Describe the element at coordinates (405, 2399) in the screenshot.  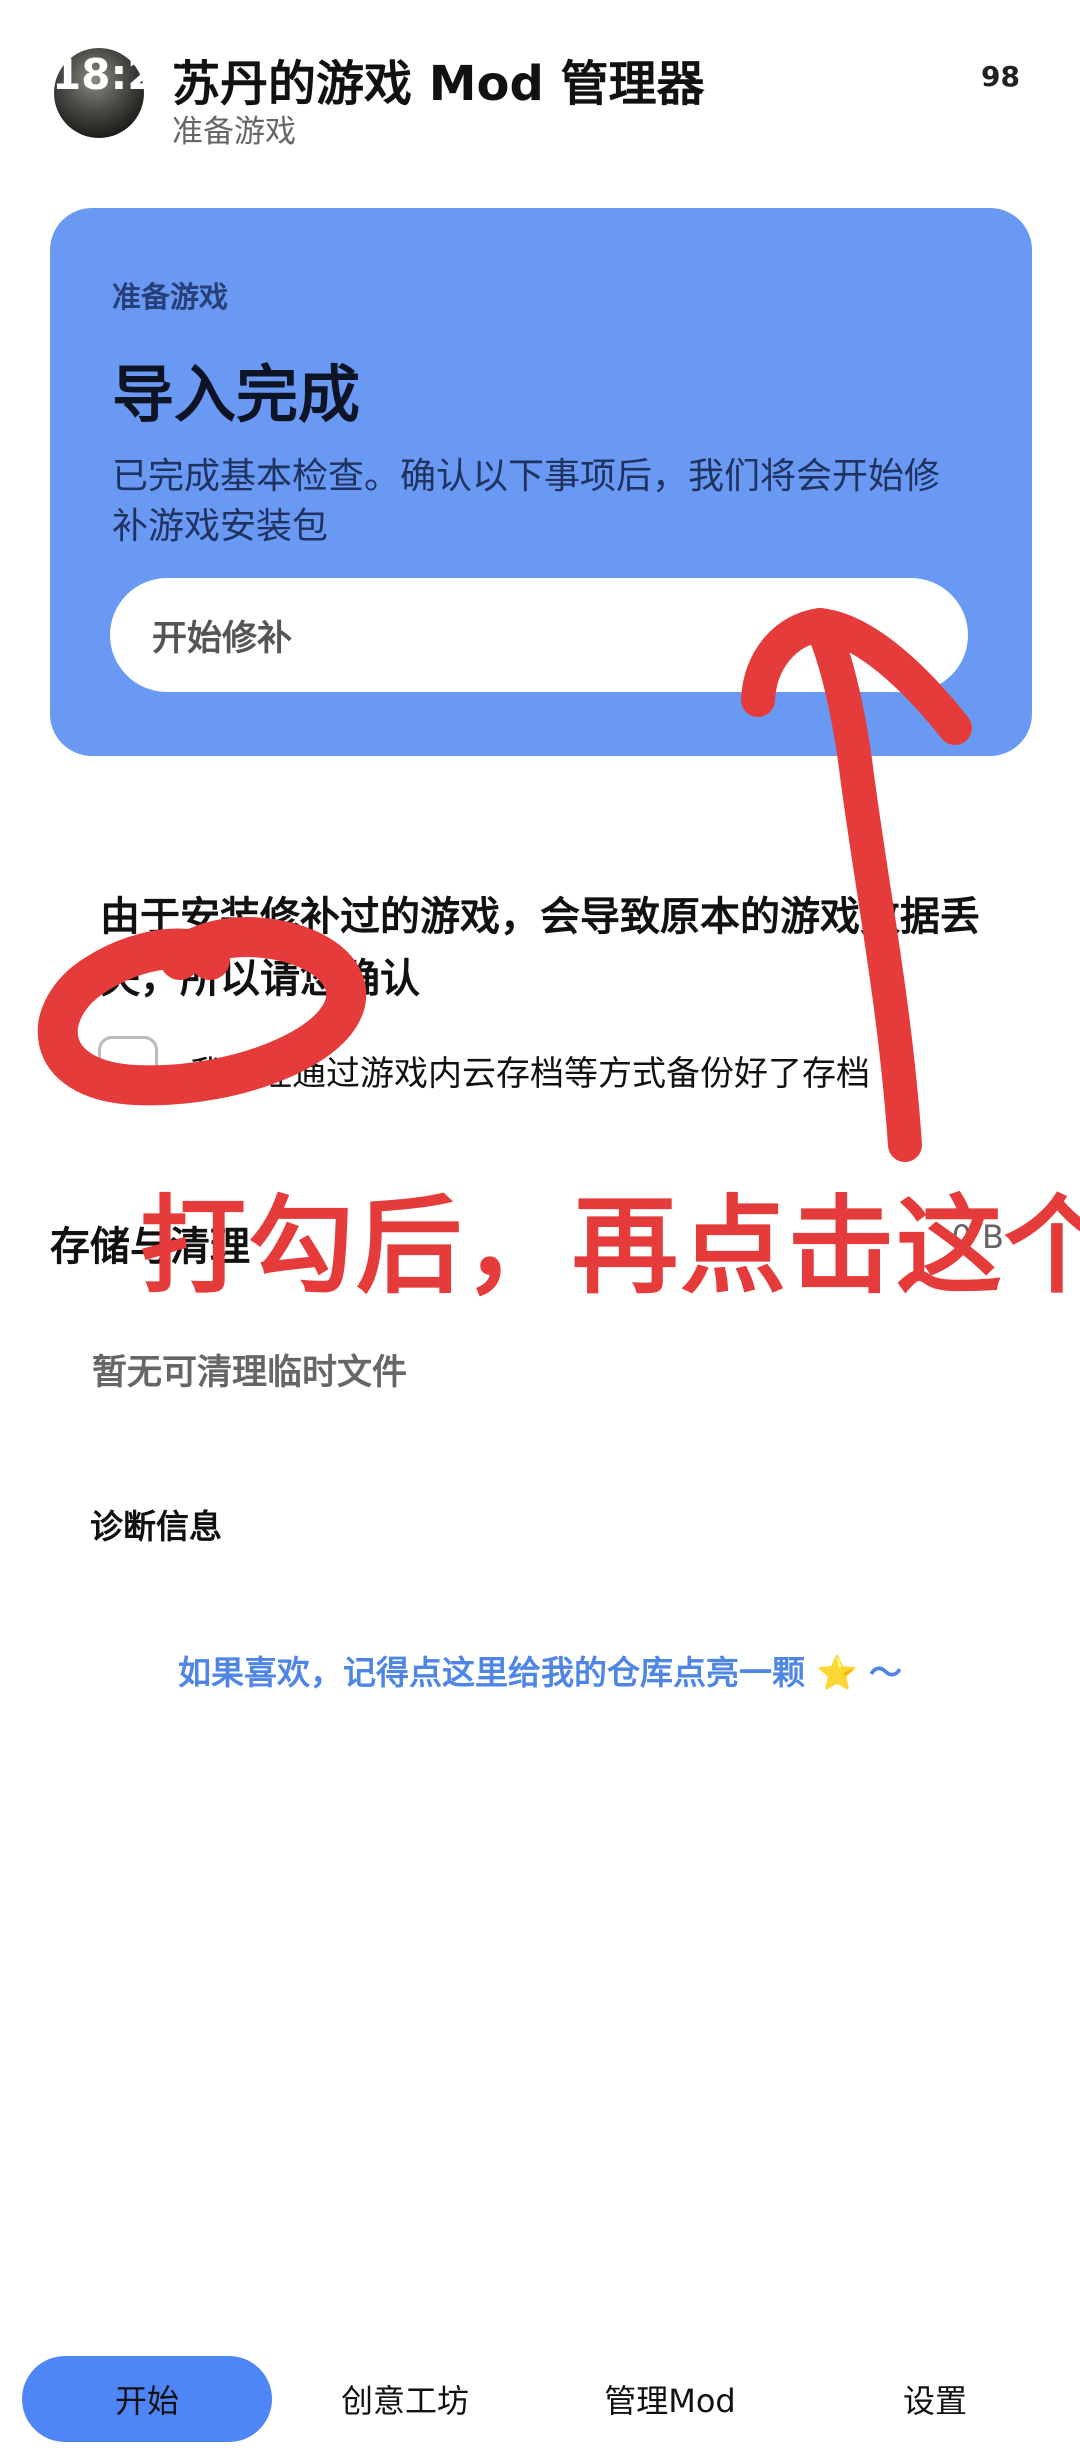
I see `nav-workshop: 创意工坊` at that location.